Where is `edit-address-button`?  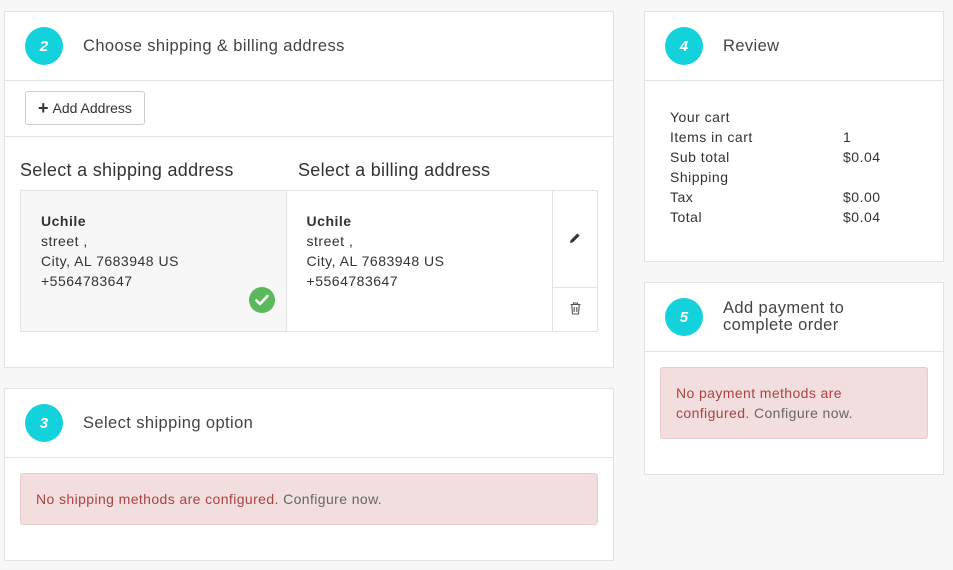
edit-address-button is located at coordinates (575, 239).